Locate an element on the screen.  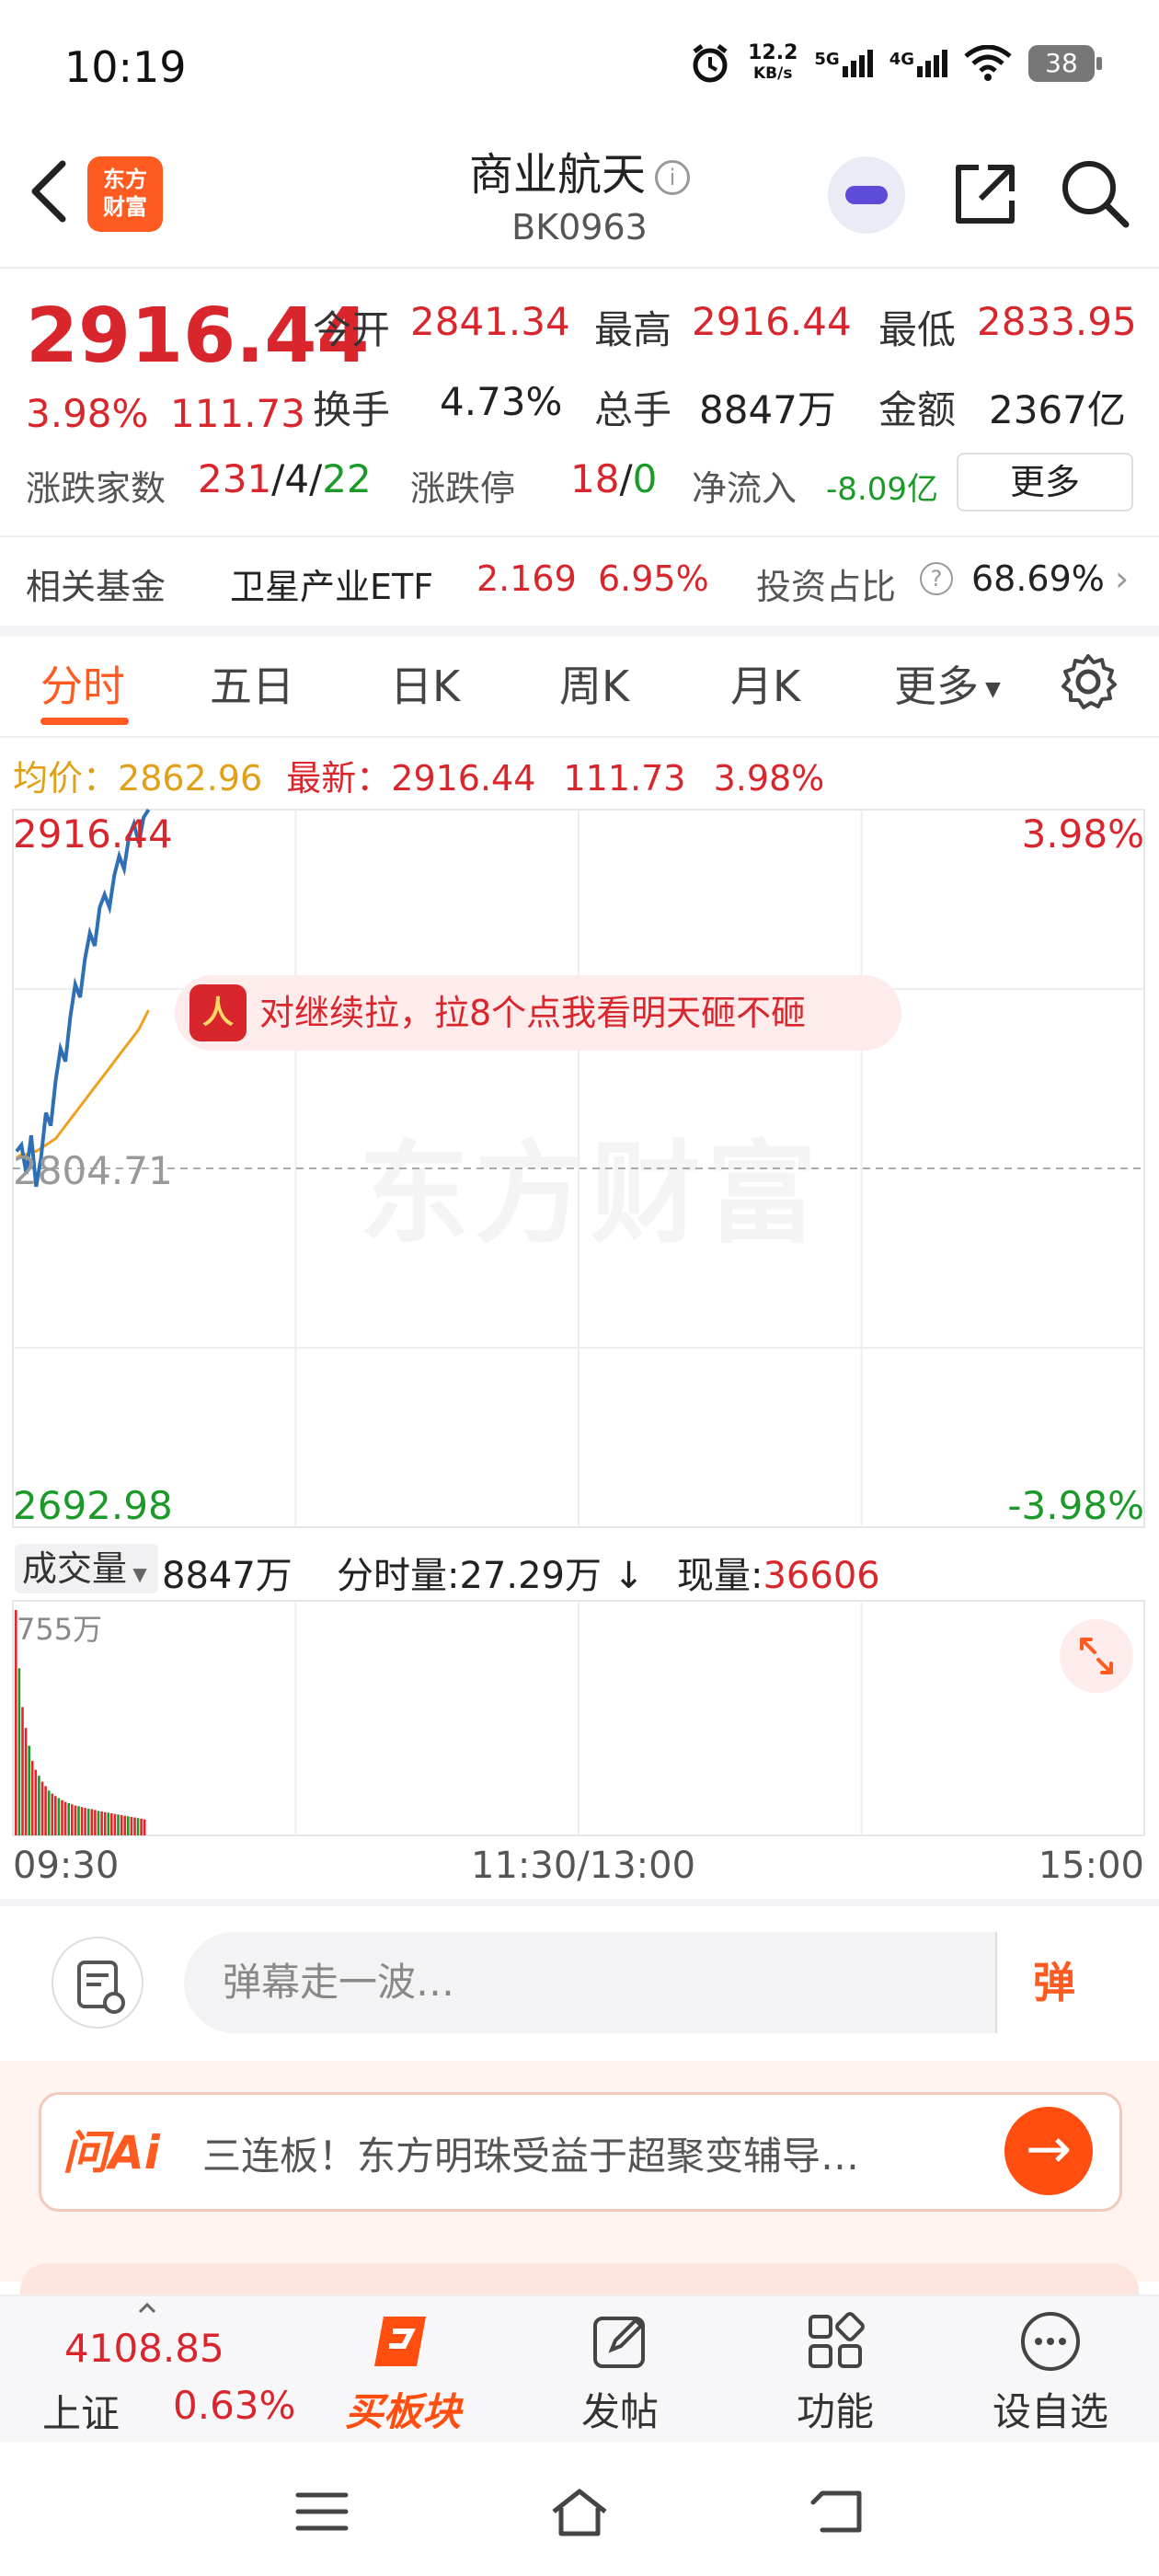
total-volume: 8847万 is located at coordinates (227, 1576).